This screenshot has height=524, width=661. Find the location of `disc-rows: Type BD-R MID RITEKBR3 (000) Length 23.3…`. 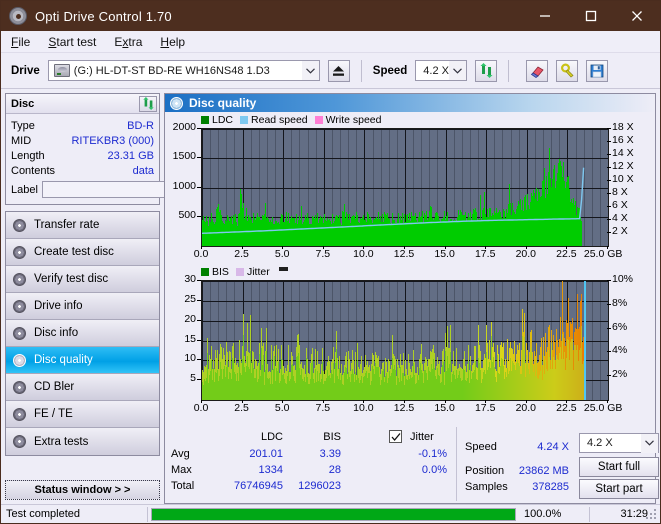

disc-rows: Type BD-R MID RITEKBR3 (000) Length 23.3… is located at coordinates (125, 159).